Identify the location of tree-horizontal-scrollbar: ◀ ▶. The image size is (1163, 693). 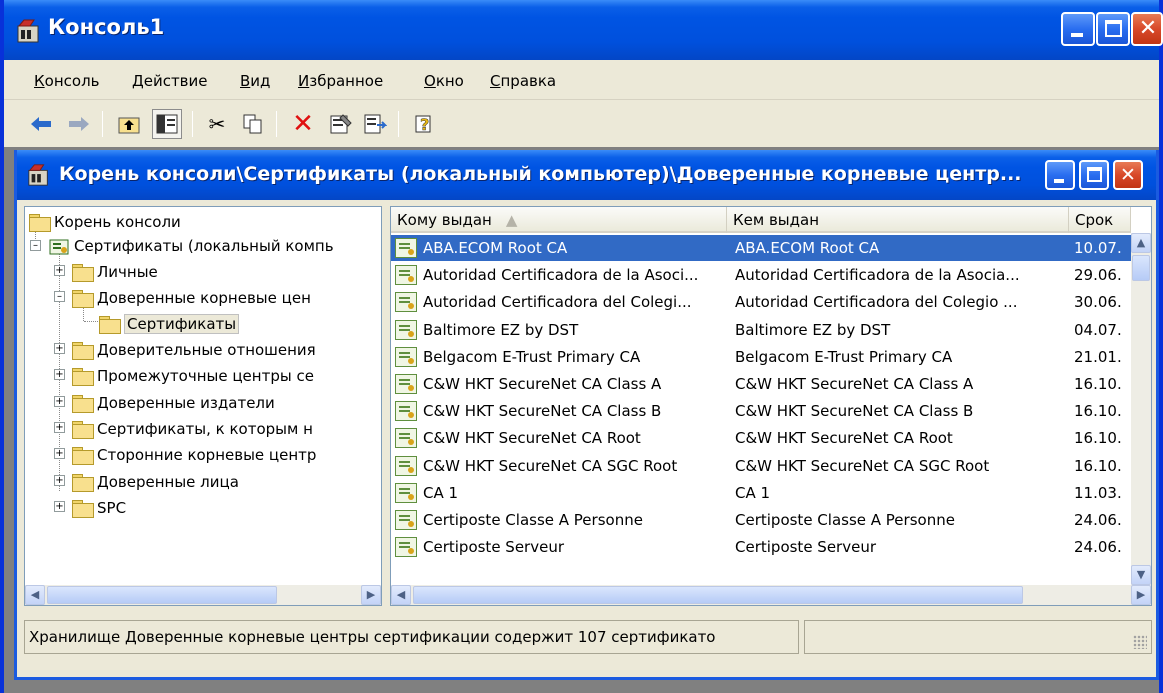
(203, 595).